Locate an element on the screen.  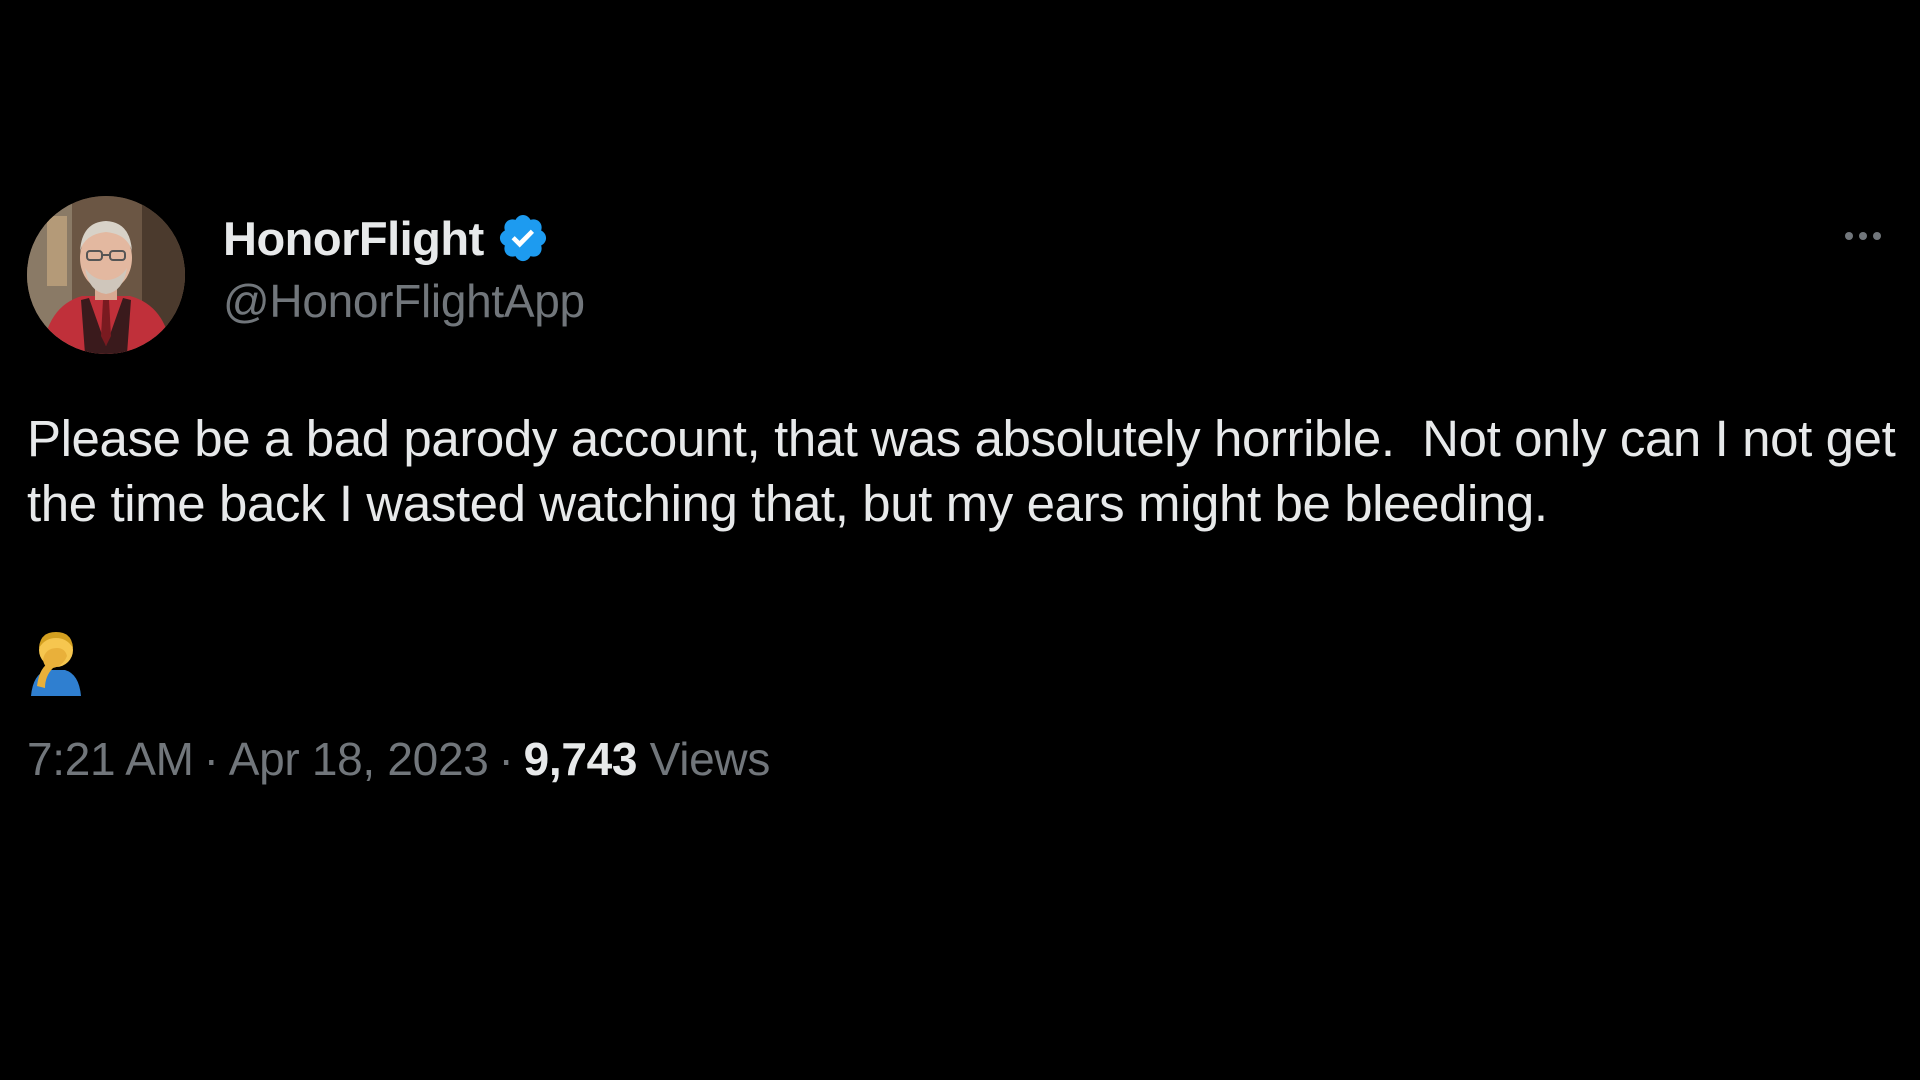
tweet-meta: 7:21 AM · Apr 18, 2023 · 9,743 Views is located at coordinates (960, 759).